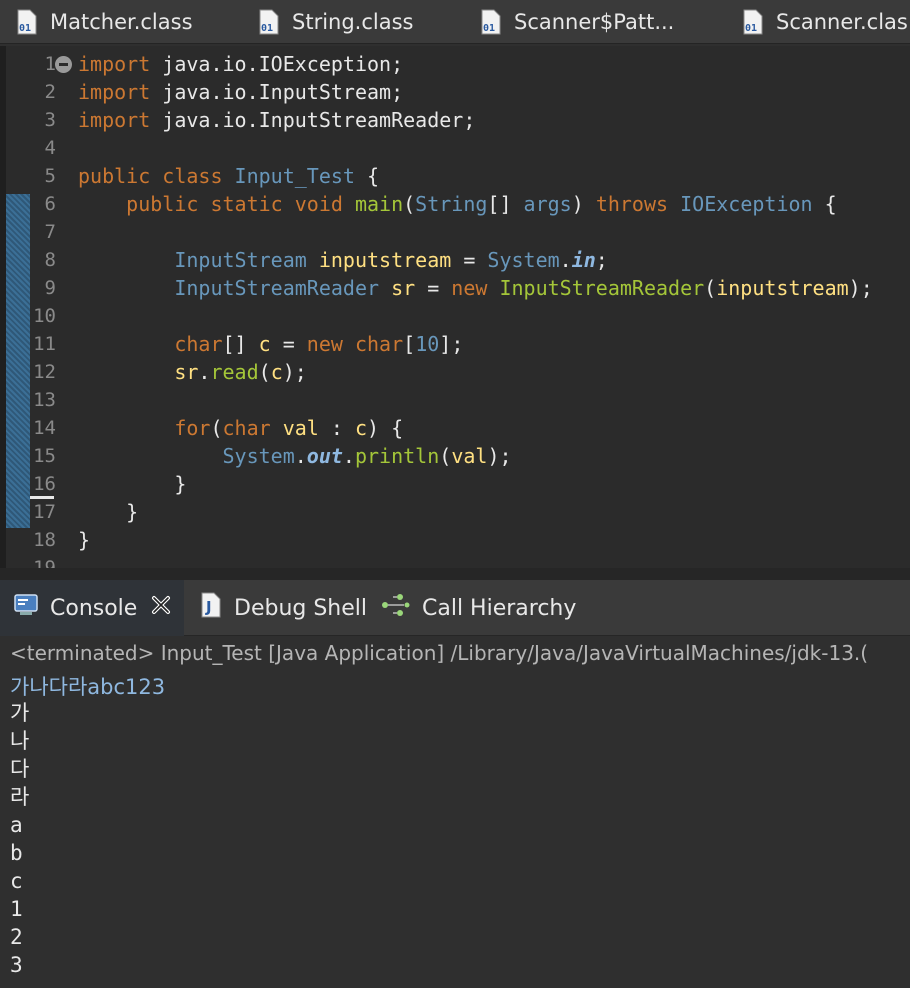  I want to click on code-line: public class Input_Test {, so click(475, 176).